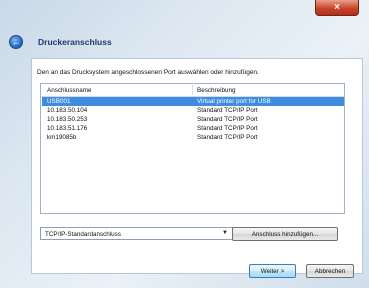  What do you see at coordinates (216, 90) in the screenshot?
I see `column-header-description: Beschreibung` at bounding box center [216, 90].